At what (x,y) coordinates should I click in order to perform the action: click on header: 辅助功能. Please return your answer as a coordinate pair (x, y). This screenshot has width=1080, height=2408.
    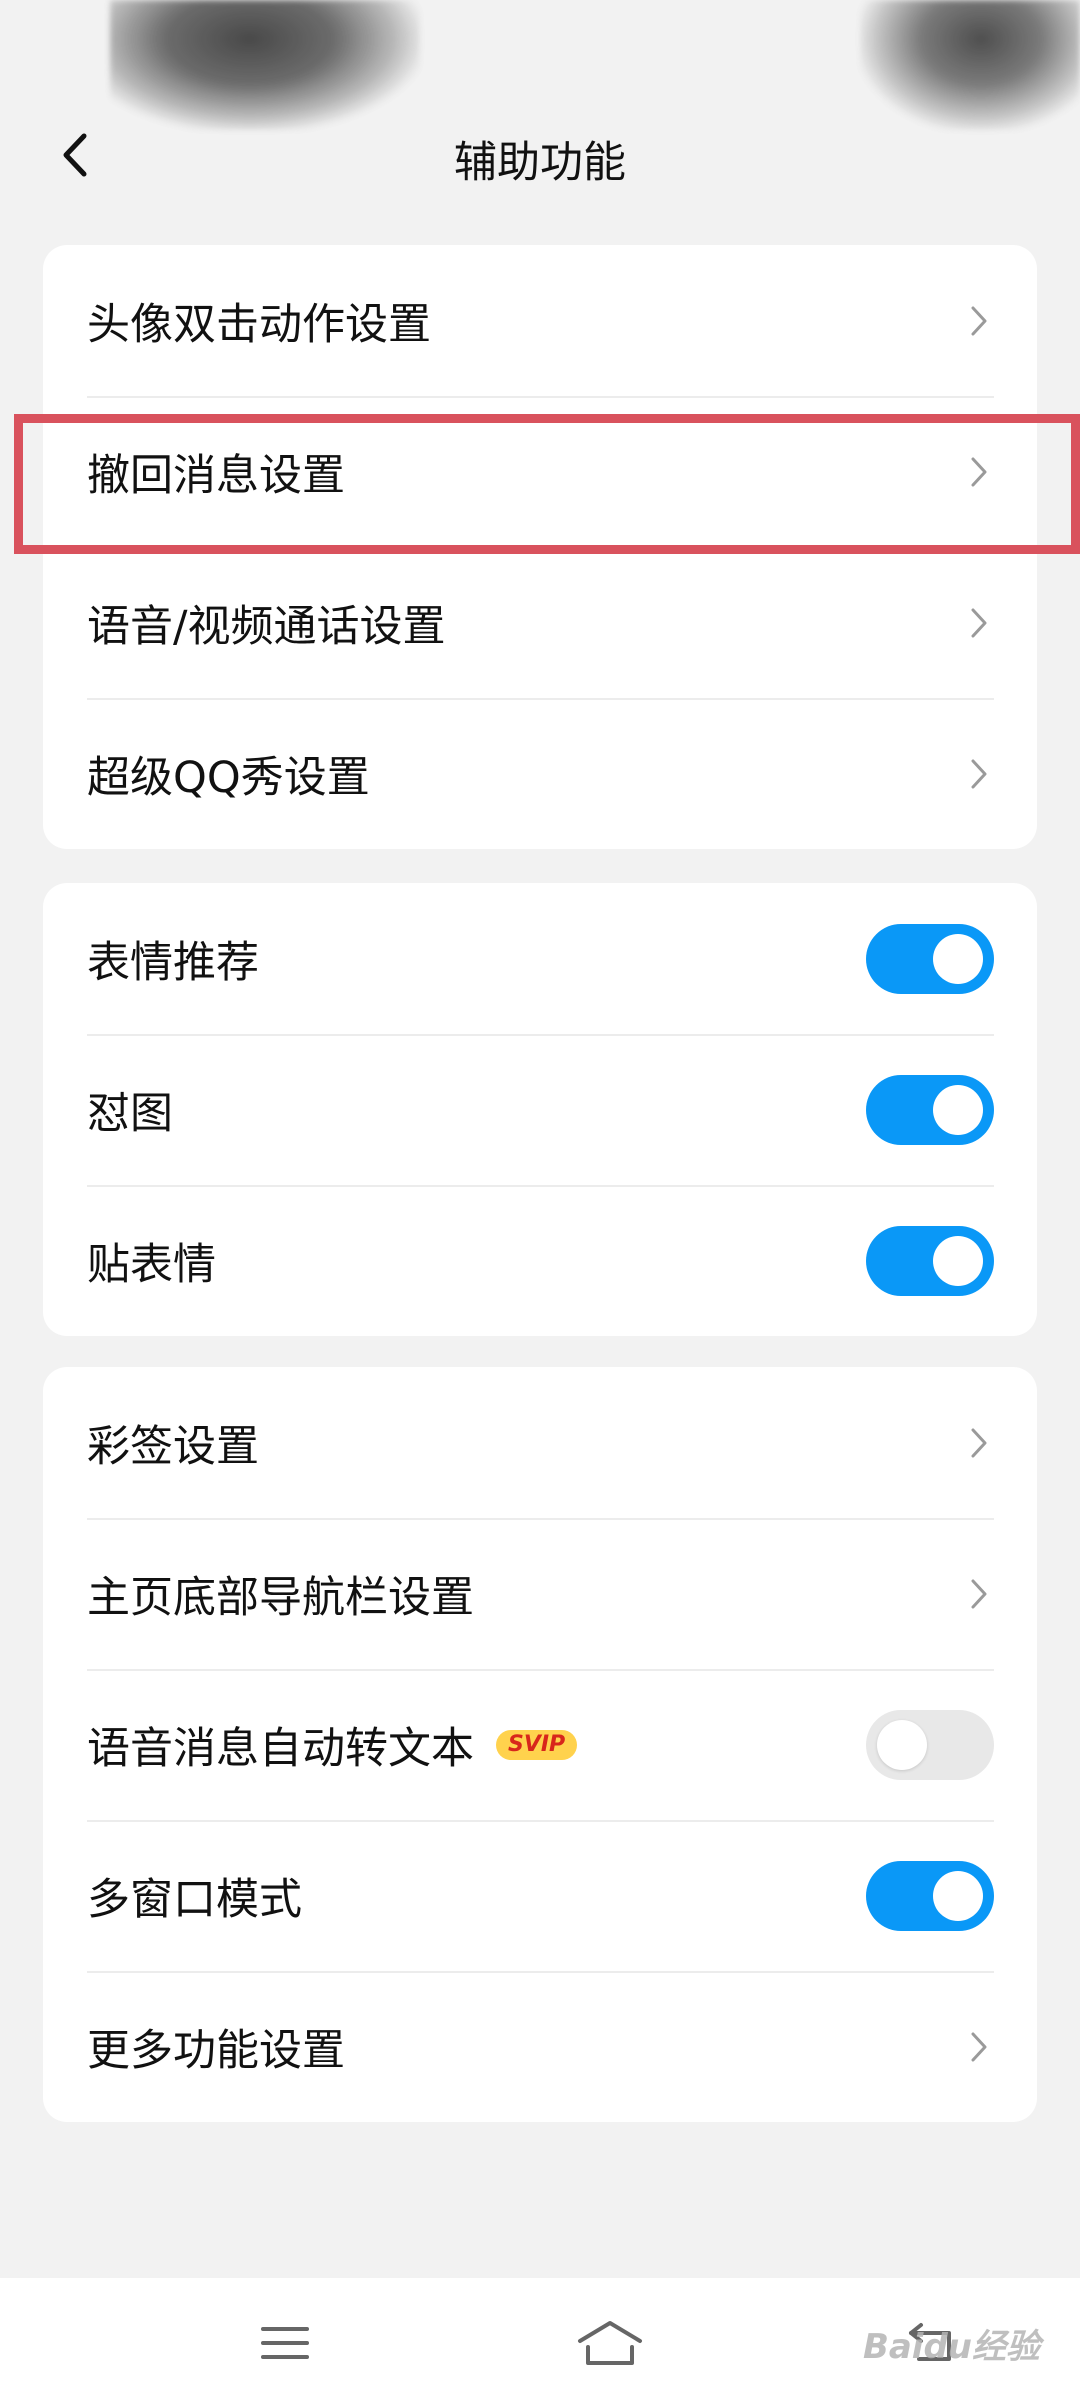
    Looking at the image, I should click on (540, 155).